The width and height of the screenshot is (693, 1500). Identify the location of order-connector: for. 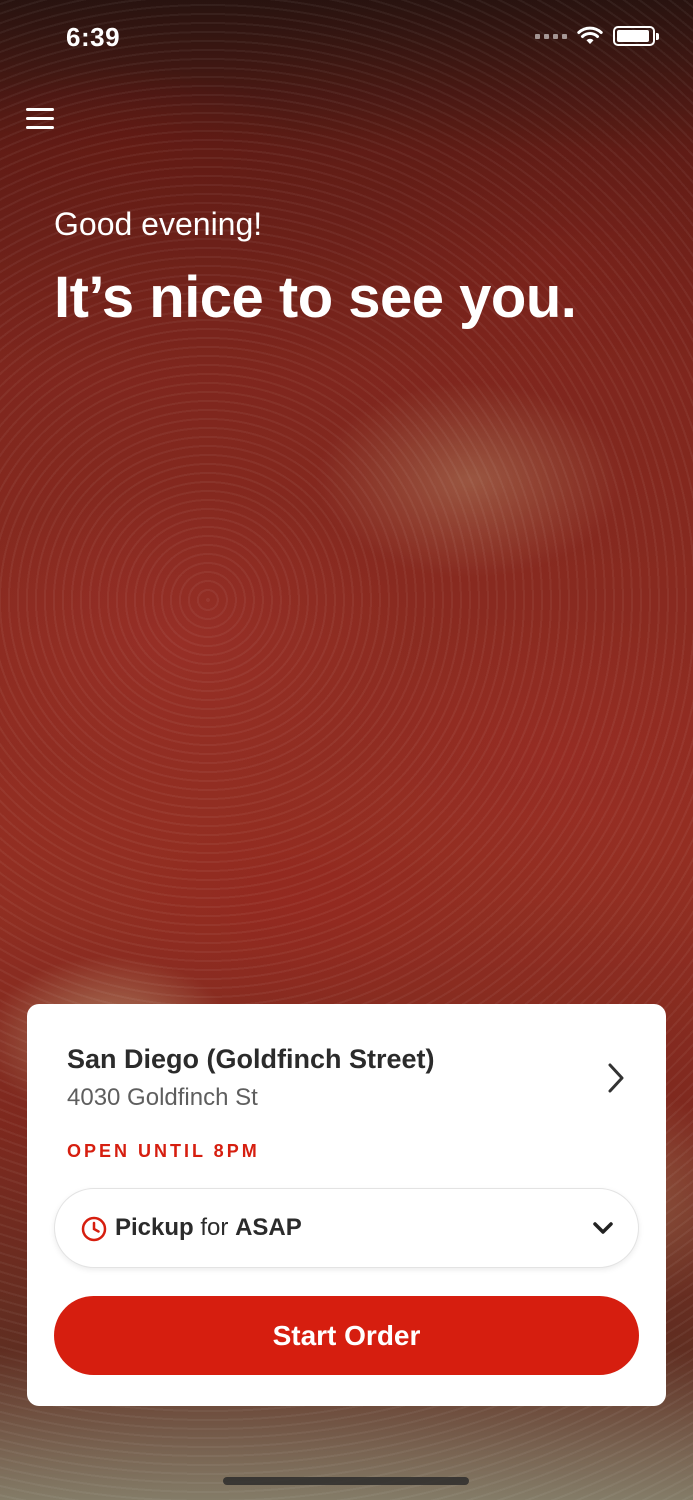
(214, 1227).